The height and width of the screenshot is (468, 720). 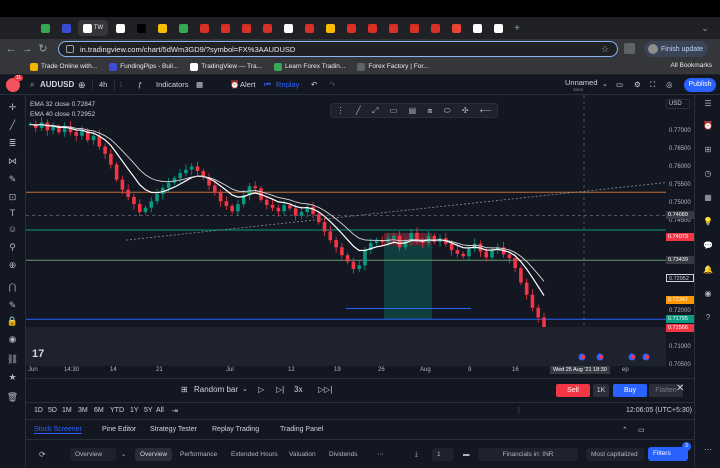 I want to click on indicators-button: Indicators, so click(x=172, y=84).